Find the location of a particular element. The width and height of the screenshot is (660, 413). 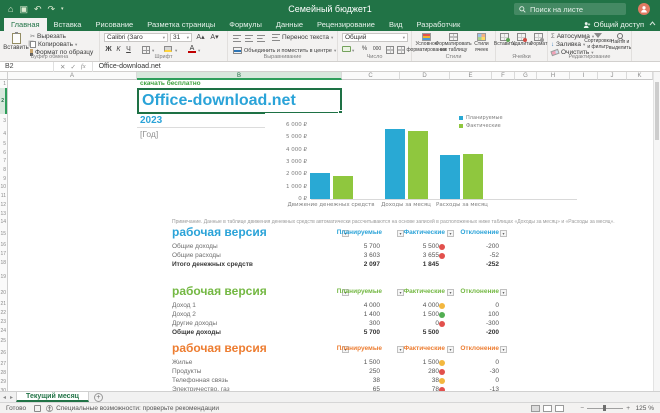

select-all-corner is located at coordinates (4, 76).